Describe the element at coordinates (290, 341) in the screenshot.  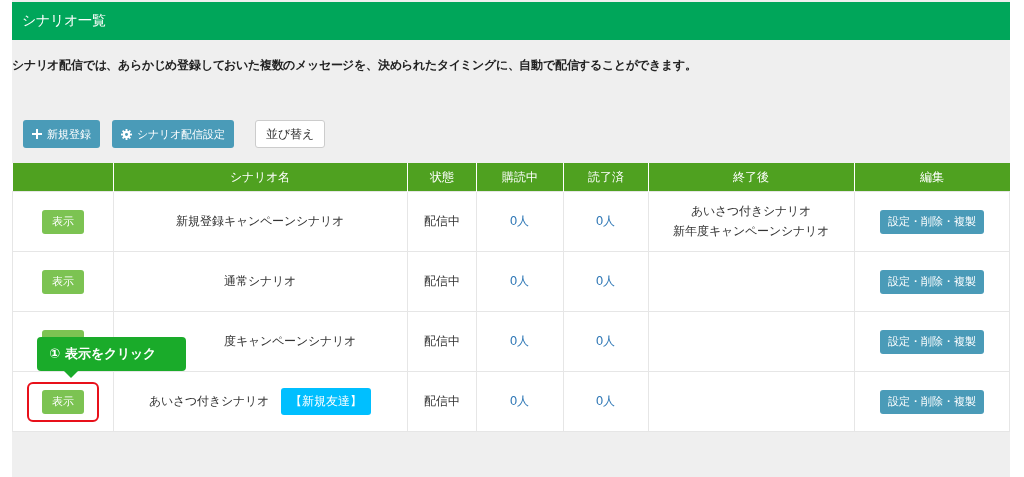
I see `scenario-name: 度キャンペーンシナリオ` at that location.